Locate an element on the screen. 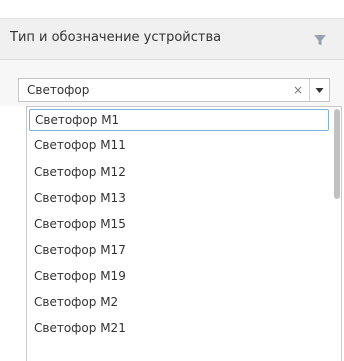 This screenshot has width=344, height=361. device-type-filter-input is located at coordinates (150, 90).